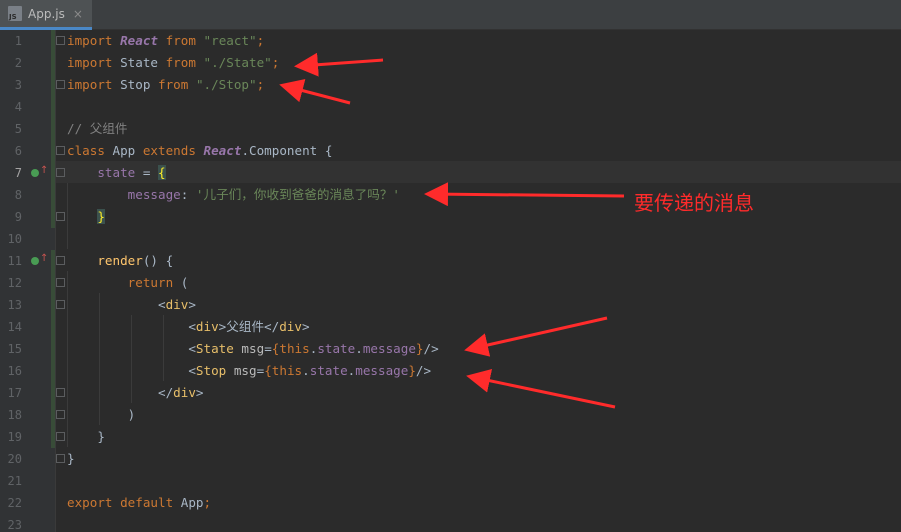  Describe the element at coordinates (14, 481) in the screenshot. I see `line-number: 21` at that location.